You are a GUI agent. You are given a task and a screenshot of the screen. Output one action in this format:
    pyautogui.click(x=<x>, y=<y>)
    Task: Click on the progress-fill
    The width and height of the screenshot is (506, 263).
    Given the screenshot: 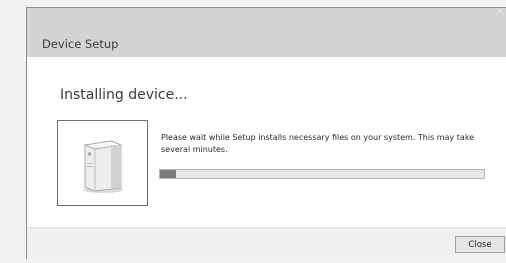 What is the action you would take?
    pyautogui.click(x=168, y=174)
    